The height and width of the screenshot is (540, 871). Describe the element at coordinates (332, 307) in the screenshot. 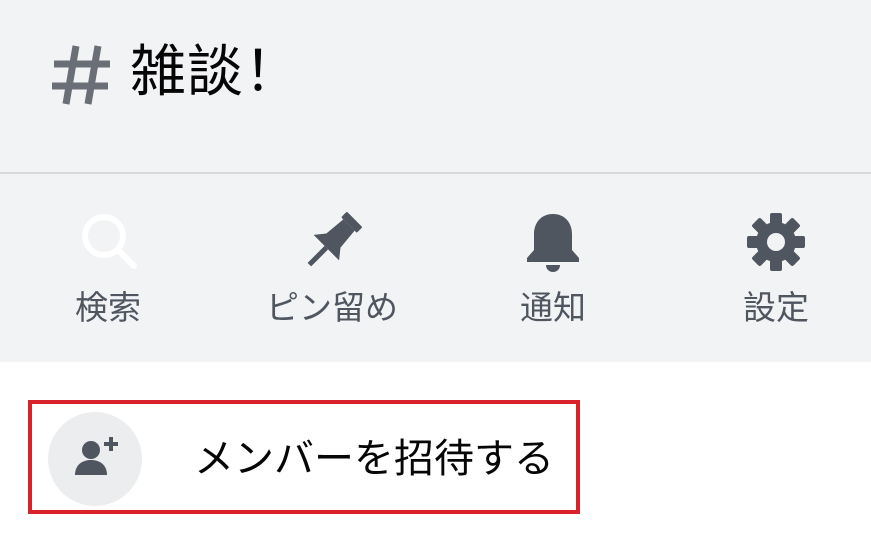

I see `pin-label: ピン留め` at that location.